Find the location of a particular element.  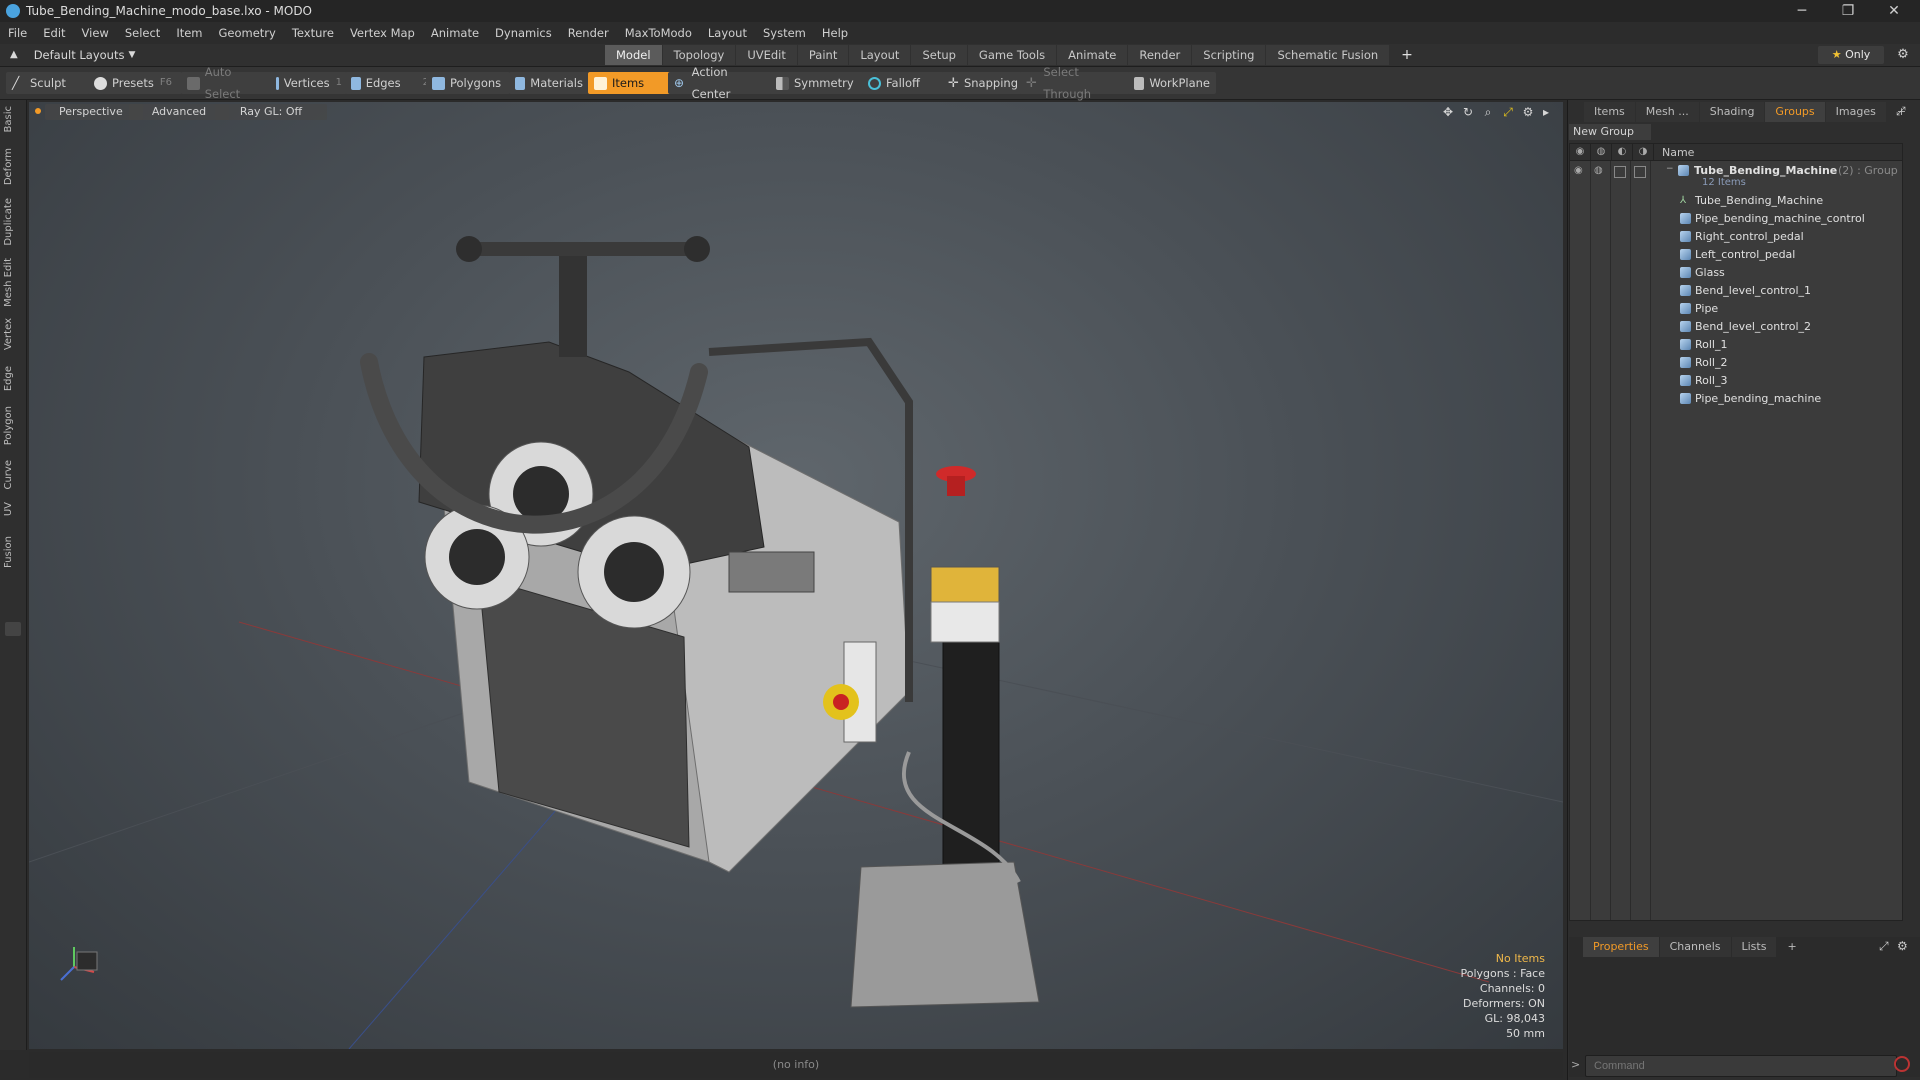

tab-images: Images is located at coordinates (1855, 112).